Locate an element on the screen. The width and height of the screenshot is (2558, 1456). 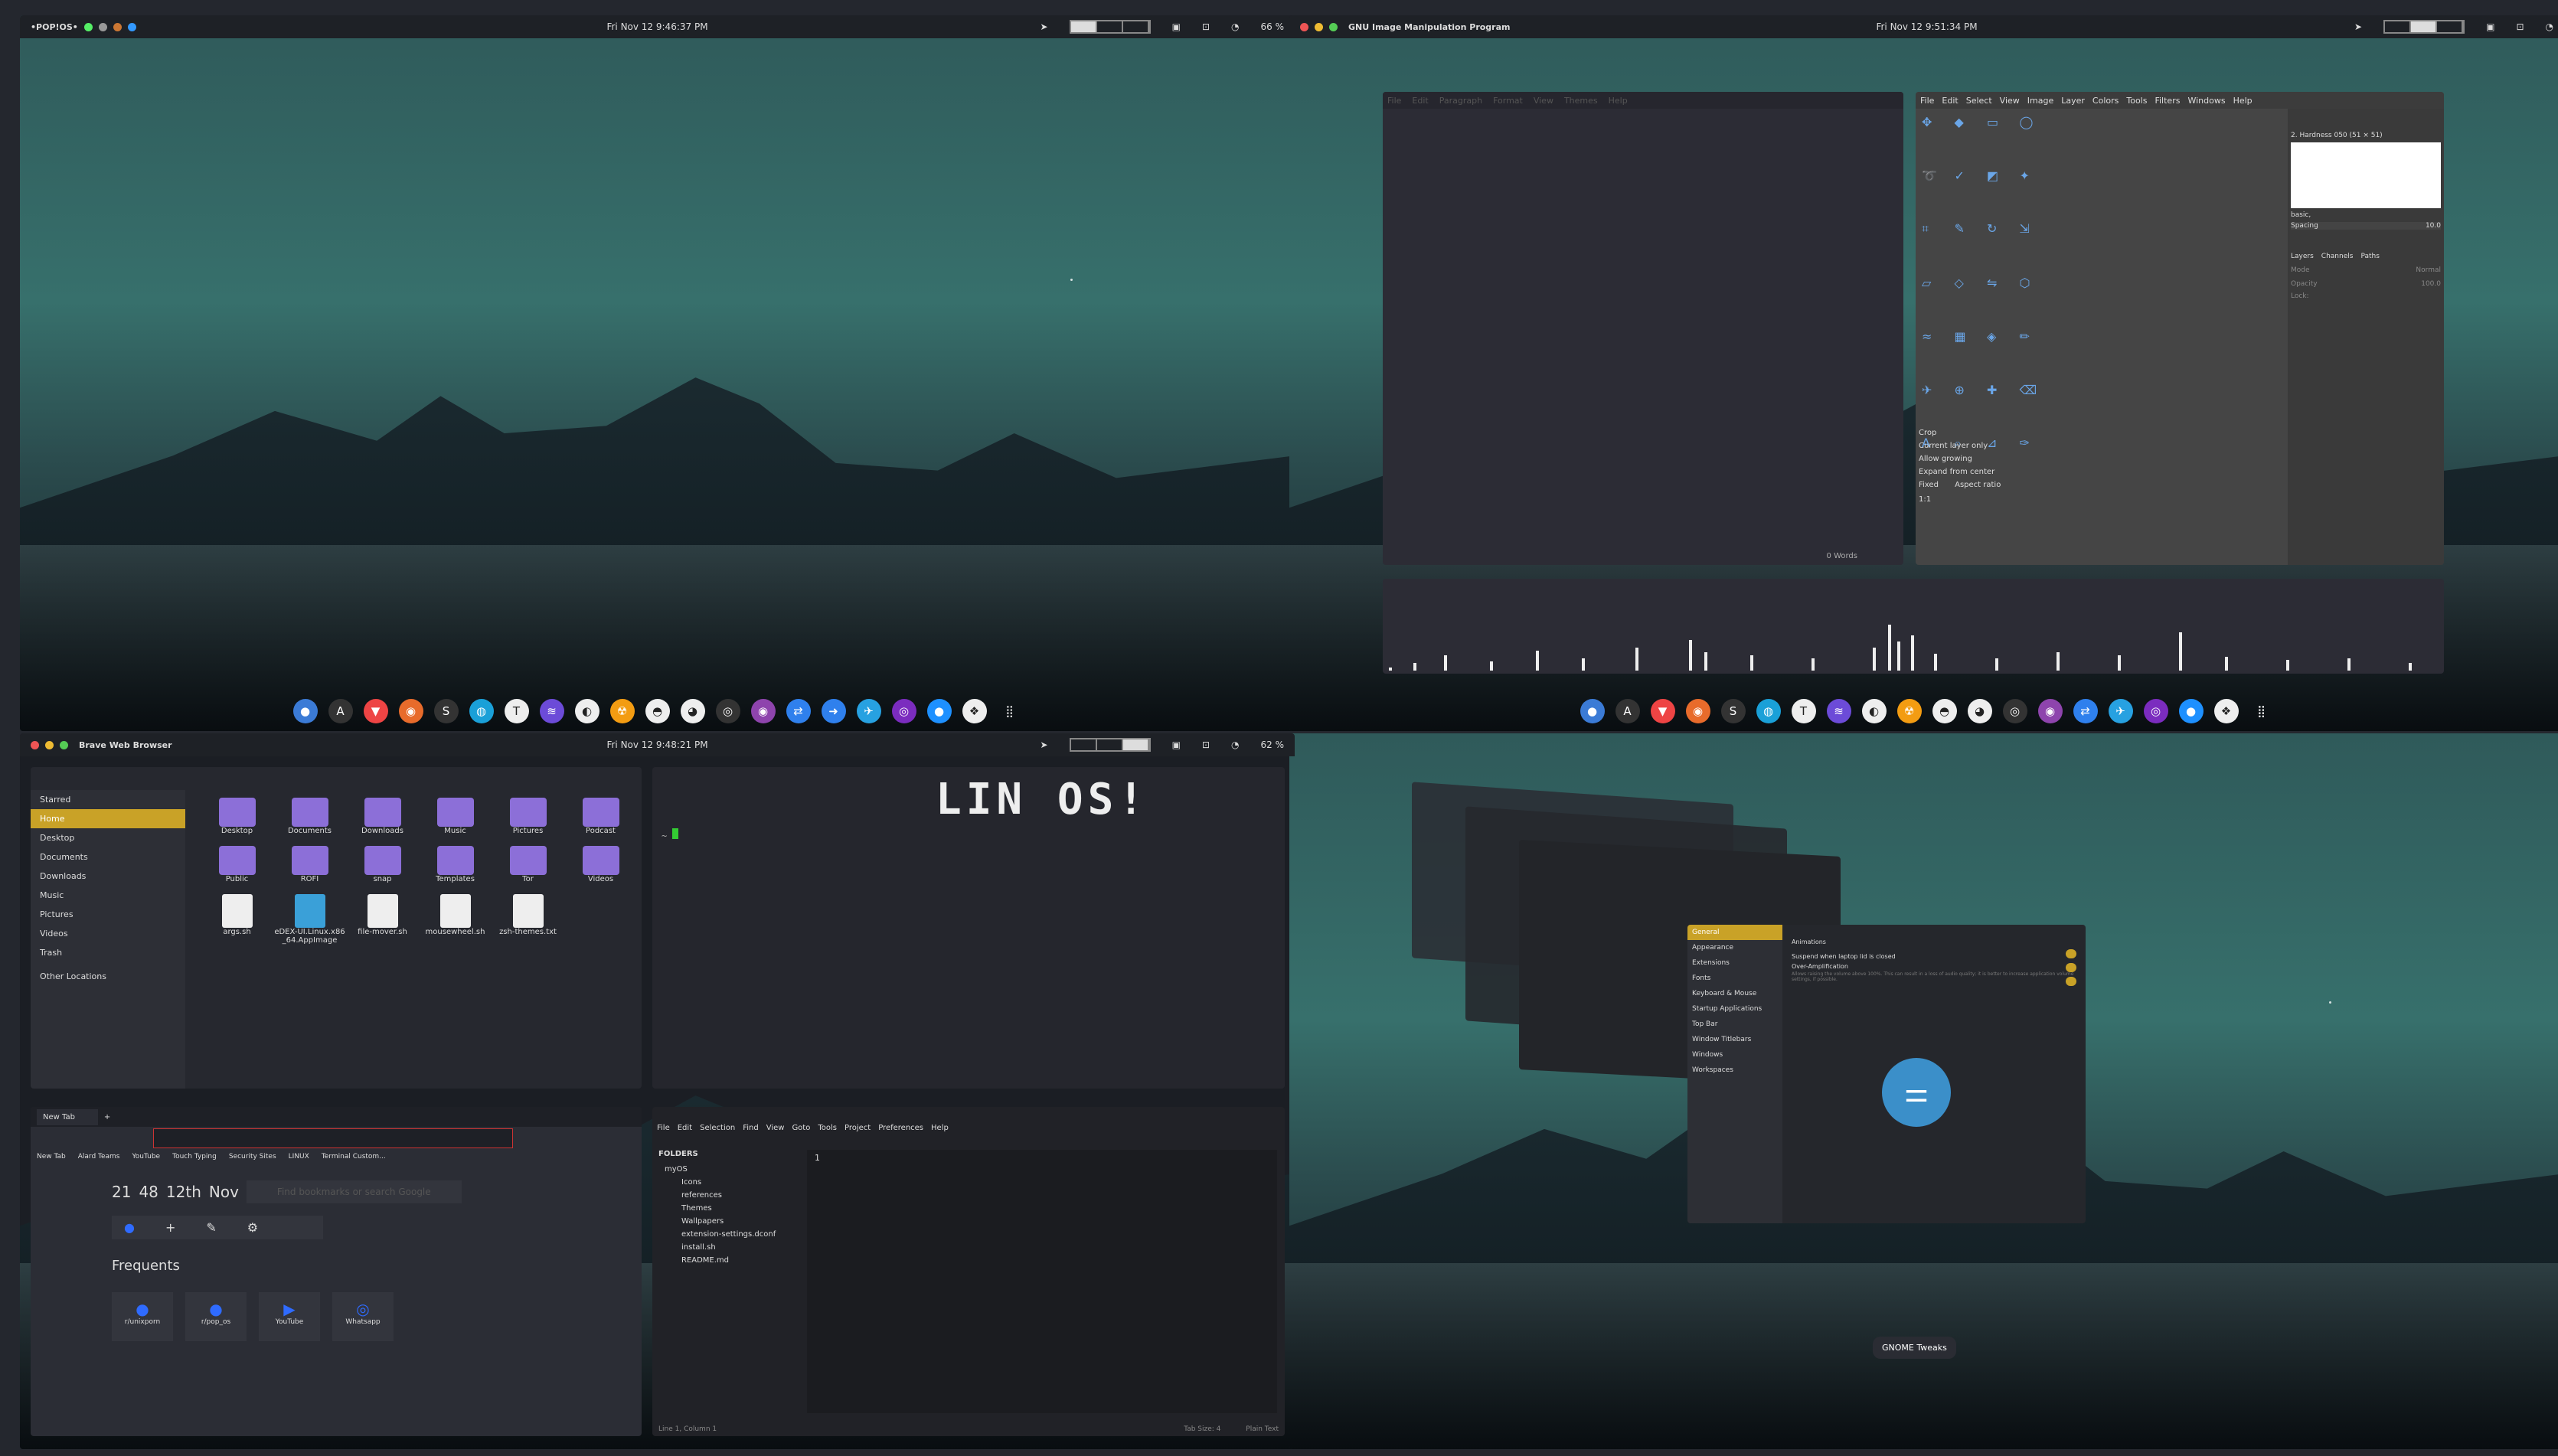
menu-item: Tools is located at coordinates (827, 1128).